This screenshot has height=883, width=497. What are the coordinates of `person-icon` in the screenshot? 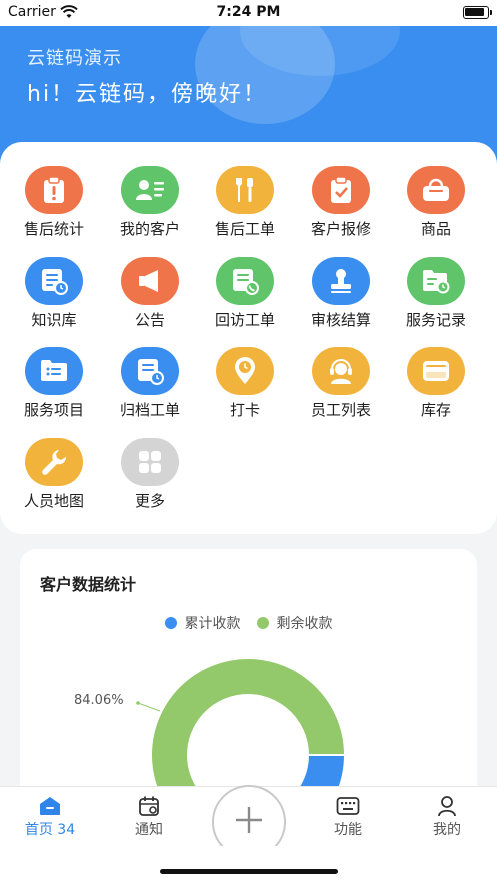 It's located at (447, 806).